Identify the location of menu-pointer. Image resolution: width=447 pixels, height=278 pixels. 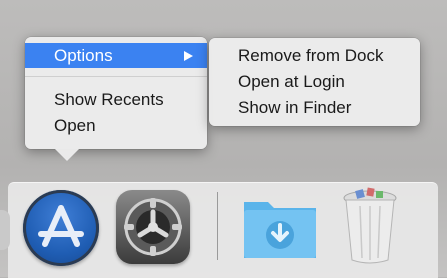
(67, 155).